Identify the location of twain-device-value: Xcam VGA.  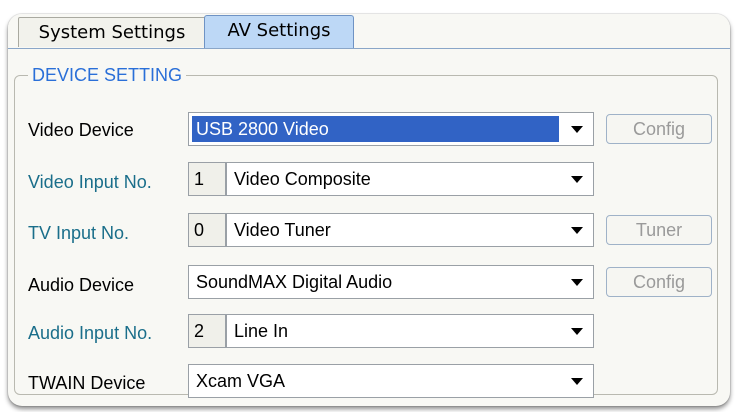
(241, 381).